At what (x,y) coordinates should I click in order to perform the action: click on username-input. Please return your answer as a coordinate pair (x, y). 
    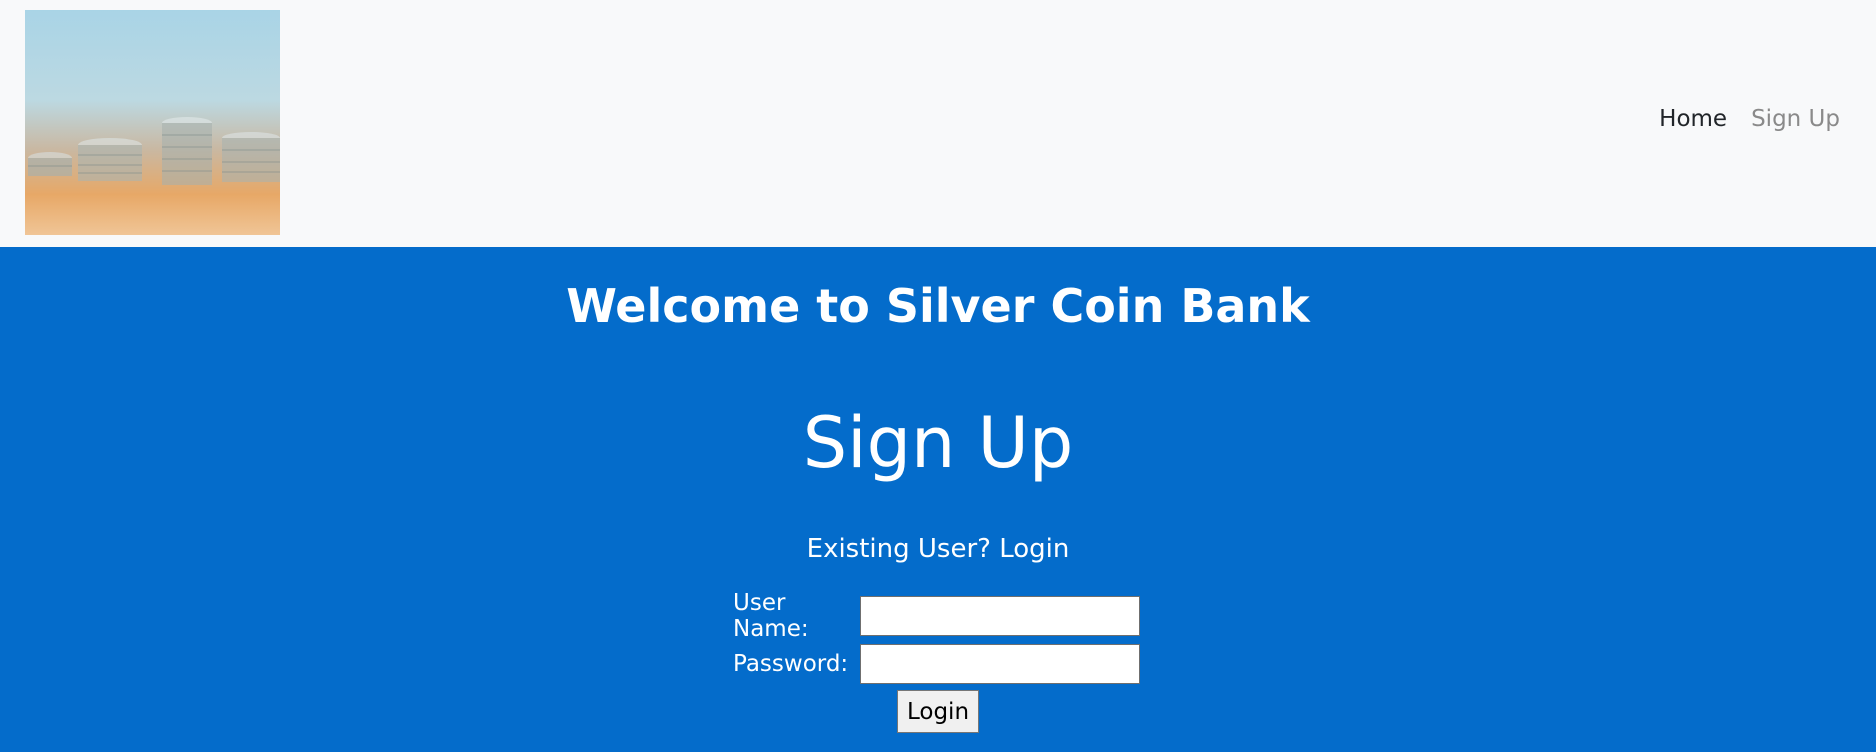
    Looking at the image, I should click on (1000, 616).